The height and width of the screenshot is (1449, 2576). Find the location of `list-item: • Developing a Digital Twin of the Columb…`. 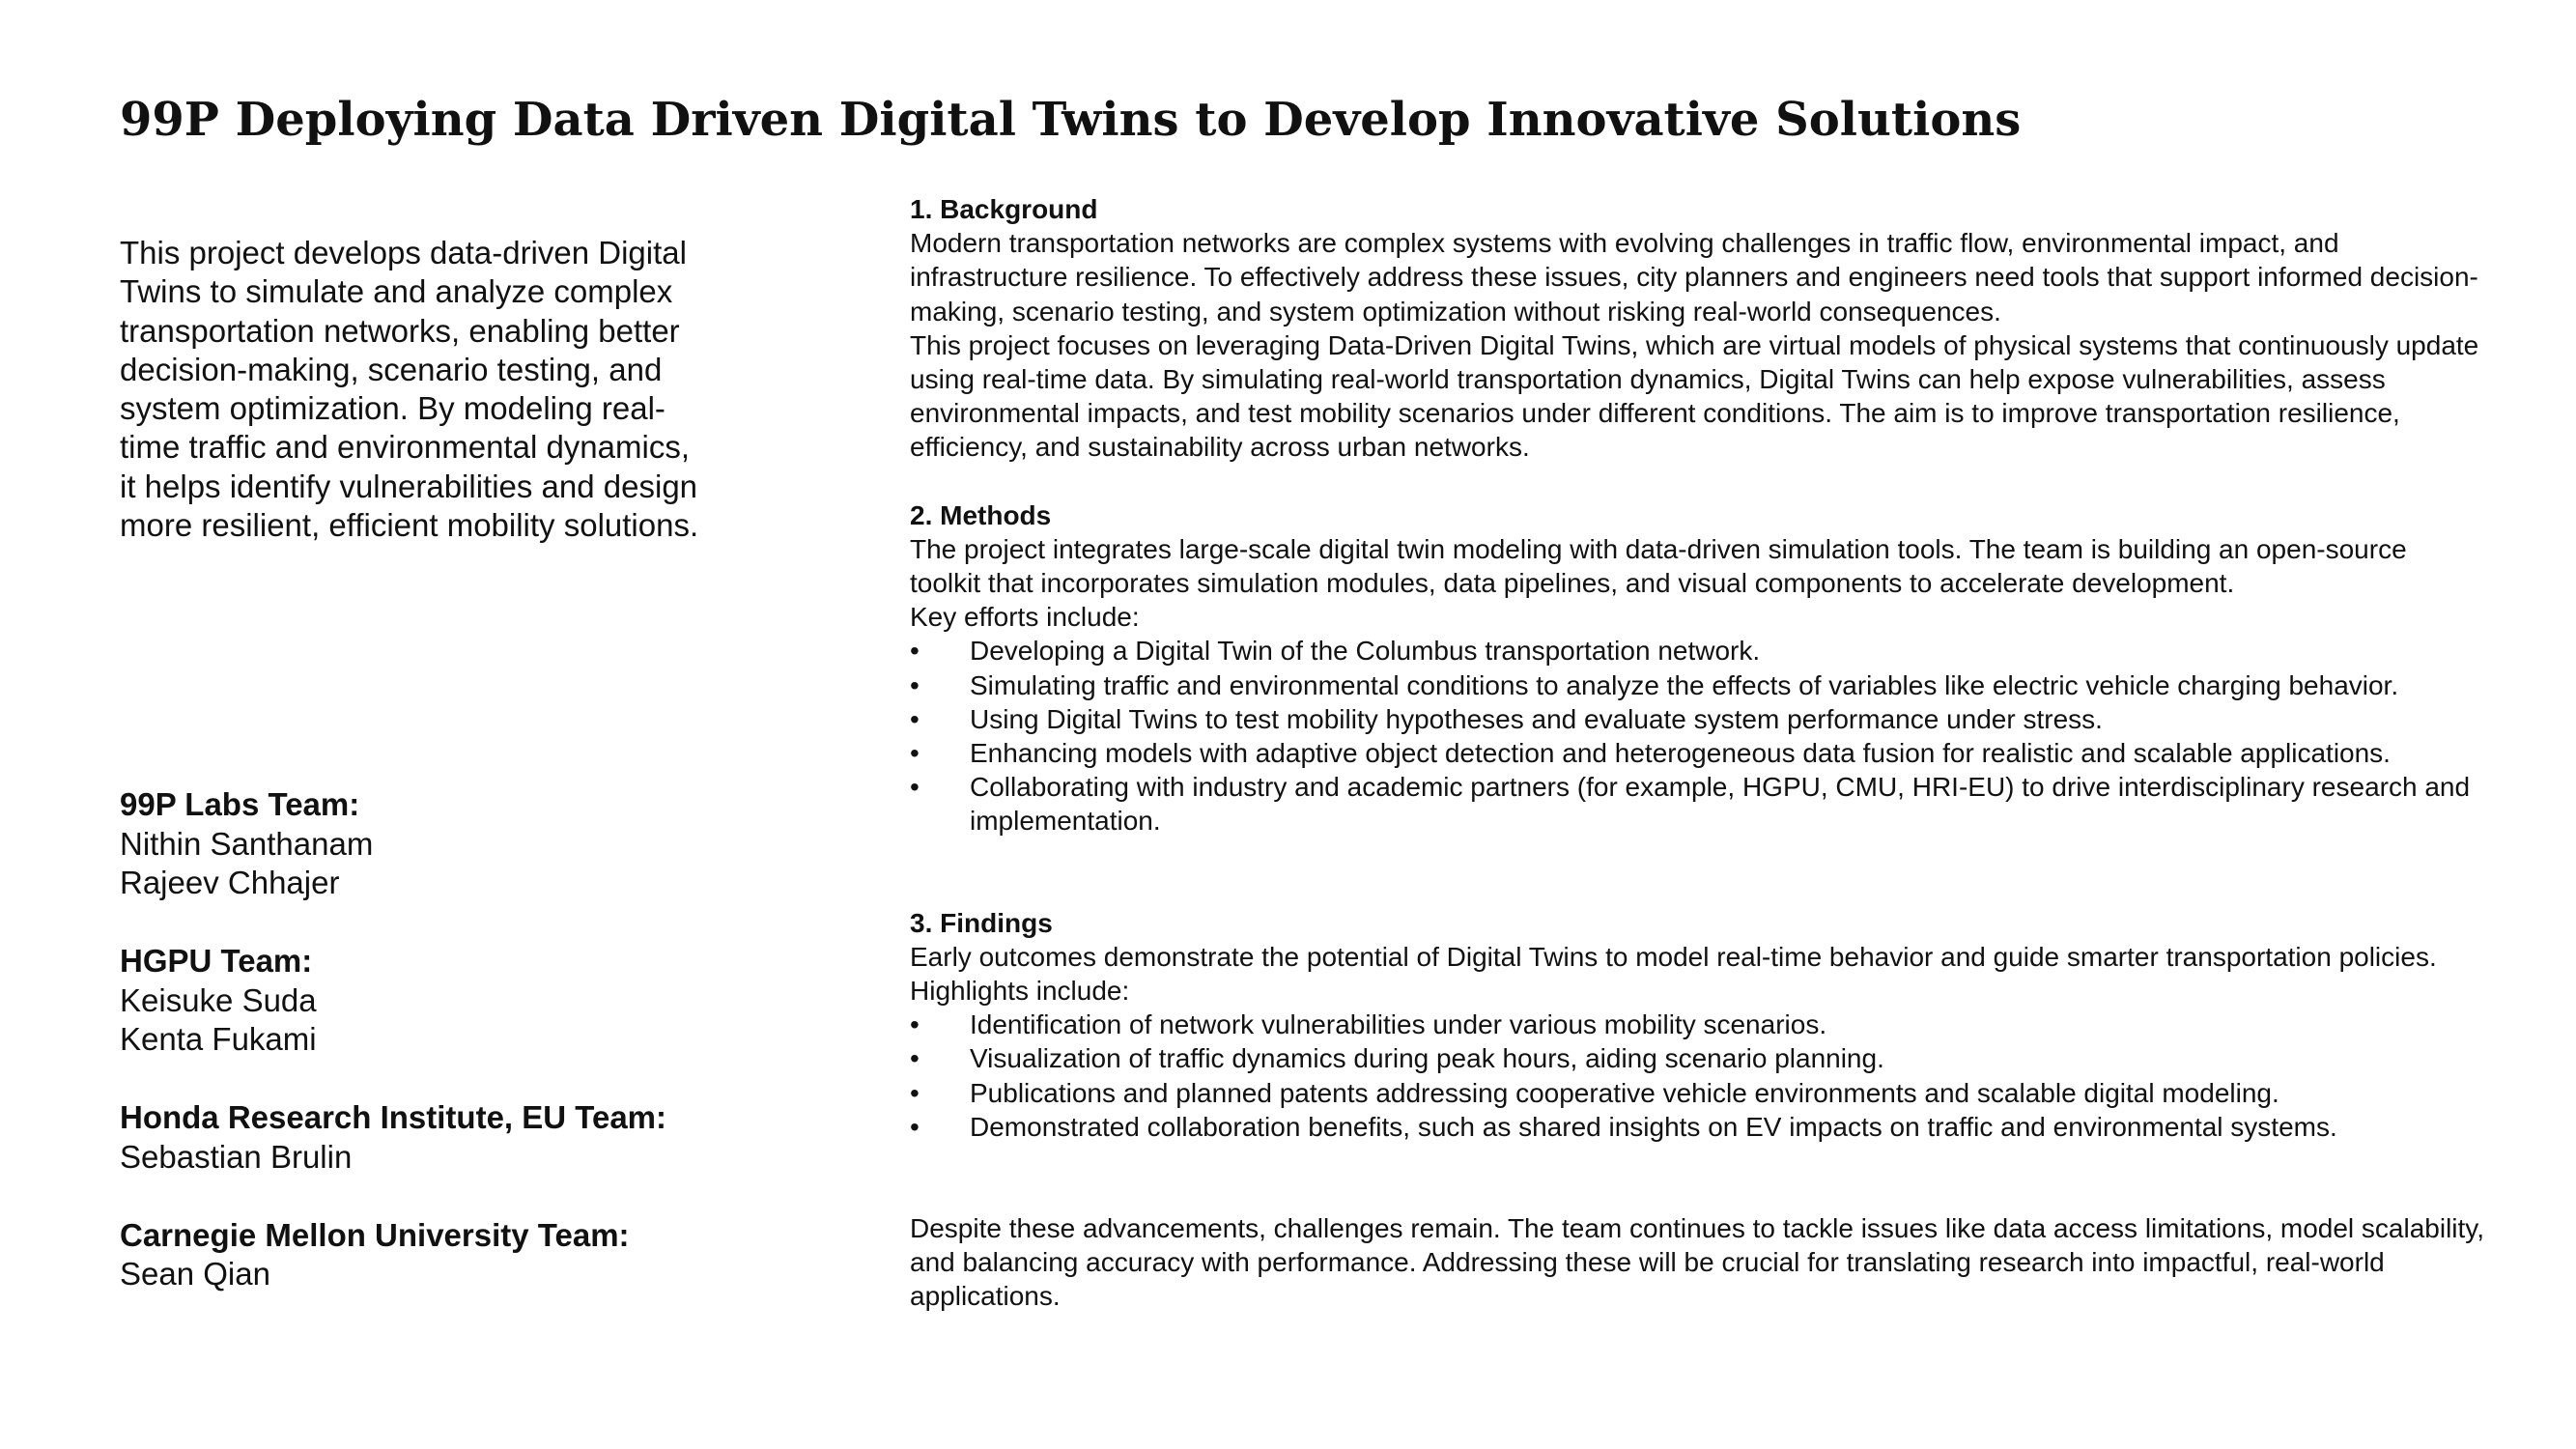

list-item: • Developing a Digital Twin of the Columb… is located at coordinates (1697, 651).